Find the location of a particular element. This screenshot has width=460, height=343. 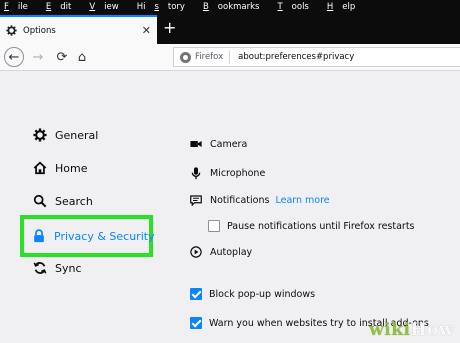

camera-icon is located at coordinates (196, 144).